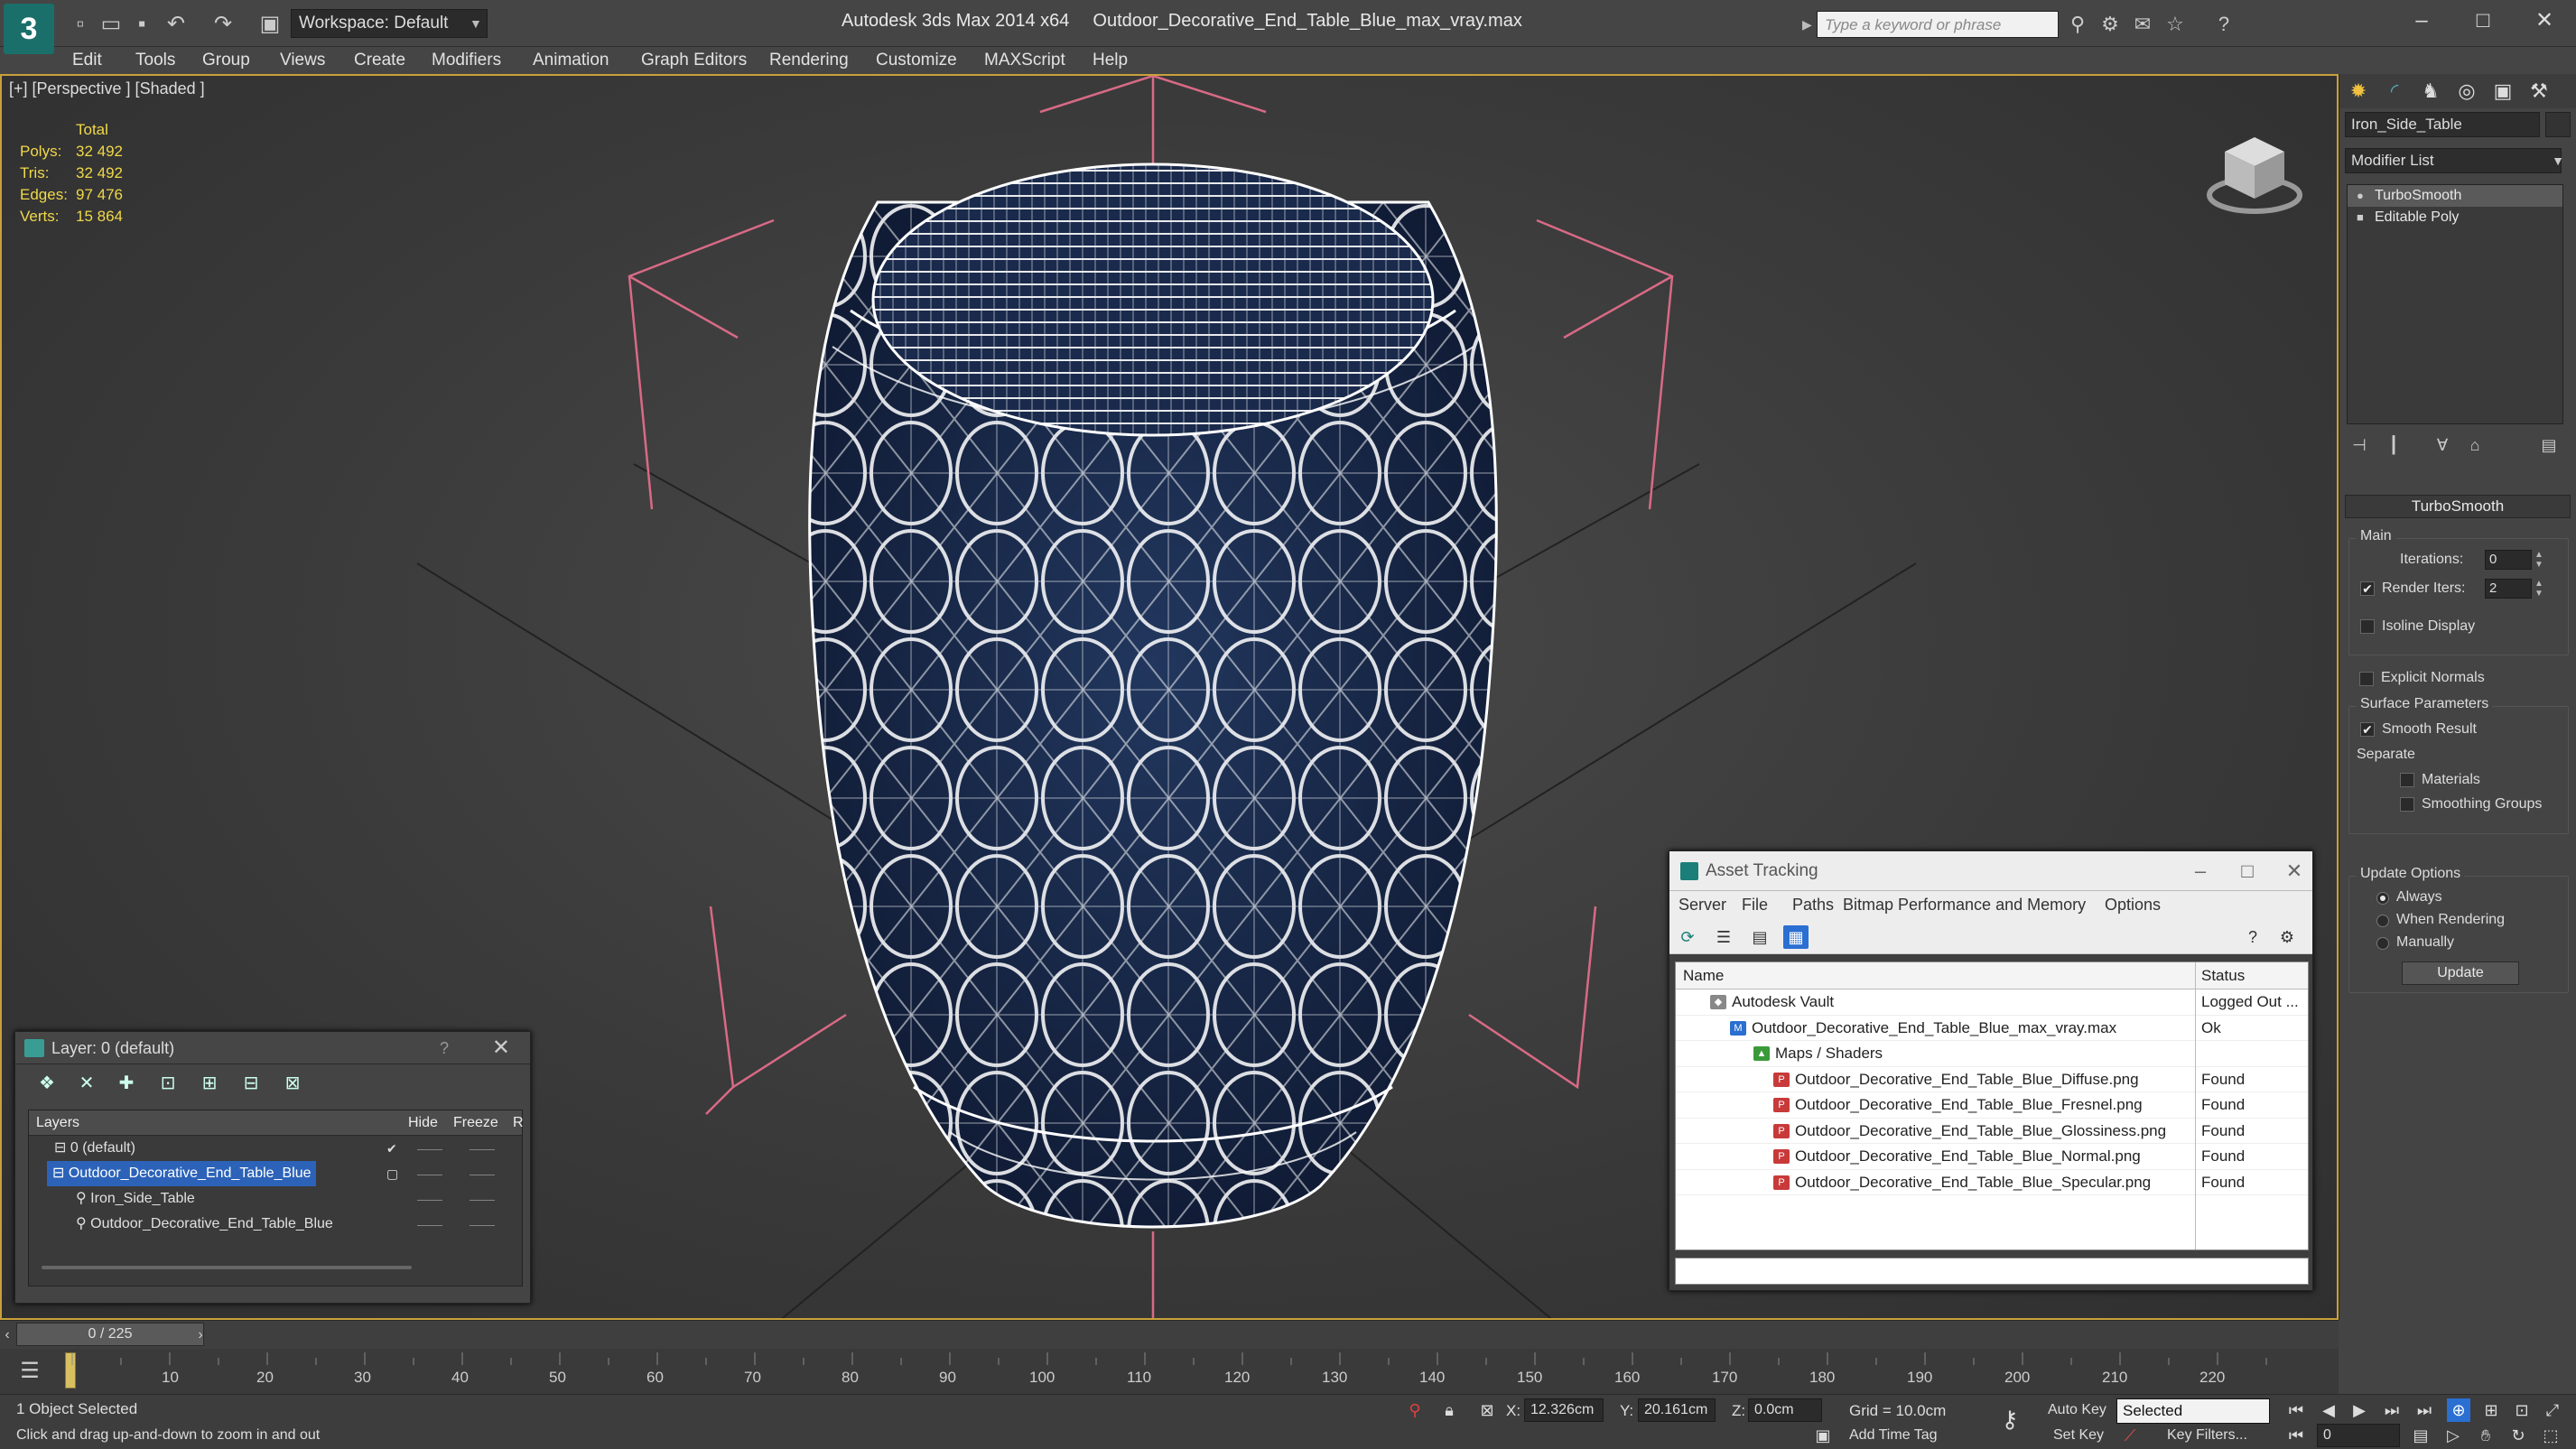 The width and height of the screenshot is (2576, 1449). I want to click on menu-group: Group, so click(226, 60).